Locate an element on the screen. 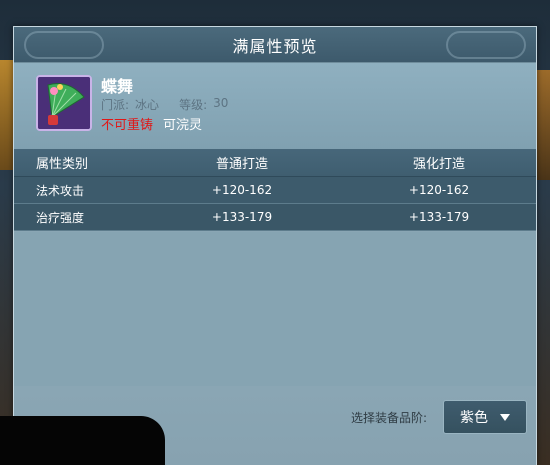  quality-select-label: 选择装备品阶: is located at coordinates (389, 418).